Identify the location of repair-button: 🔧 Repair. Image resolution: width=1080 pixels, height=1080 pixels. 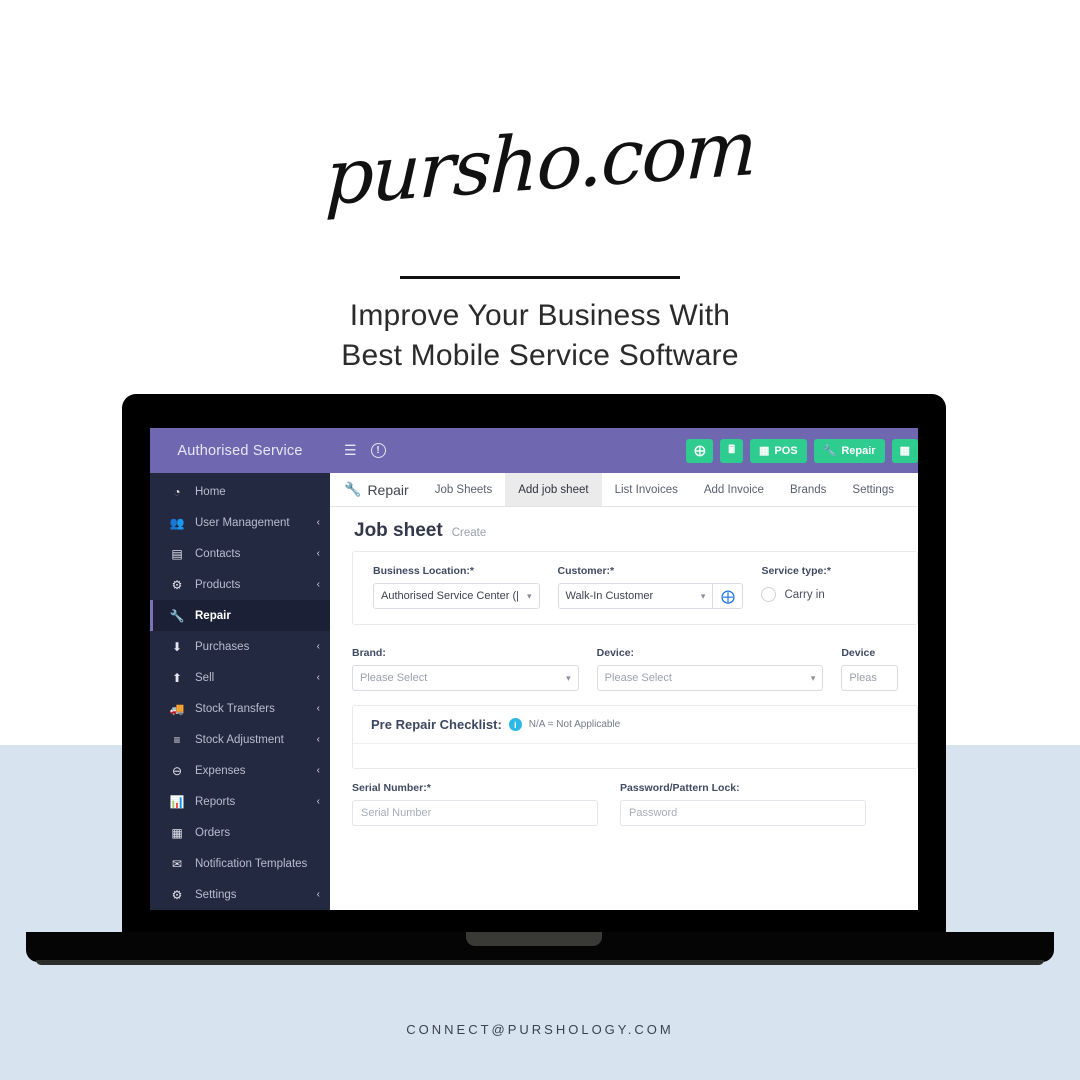
(849, 450).